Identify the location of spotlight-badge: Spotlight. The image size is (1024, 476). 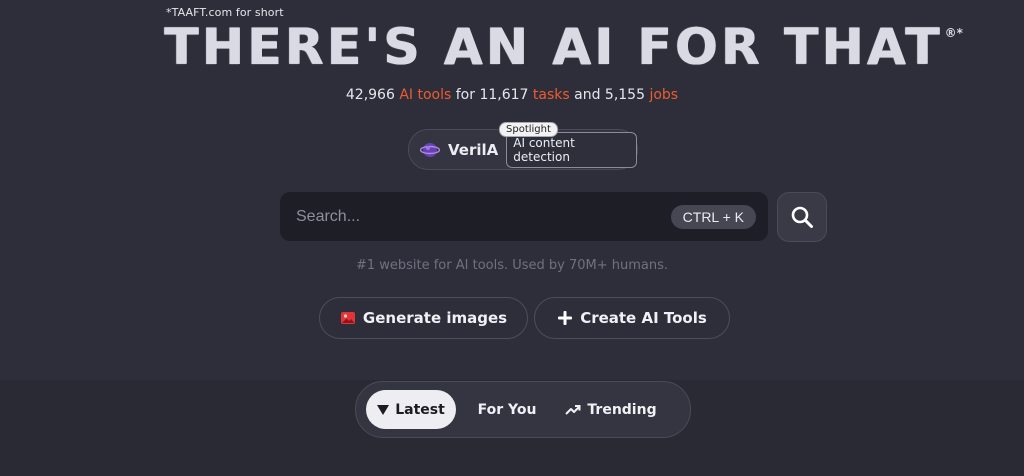
(528, 129).